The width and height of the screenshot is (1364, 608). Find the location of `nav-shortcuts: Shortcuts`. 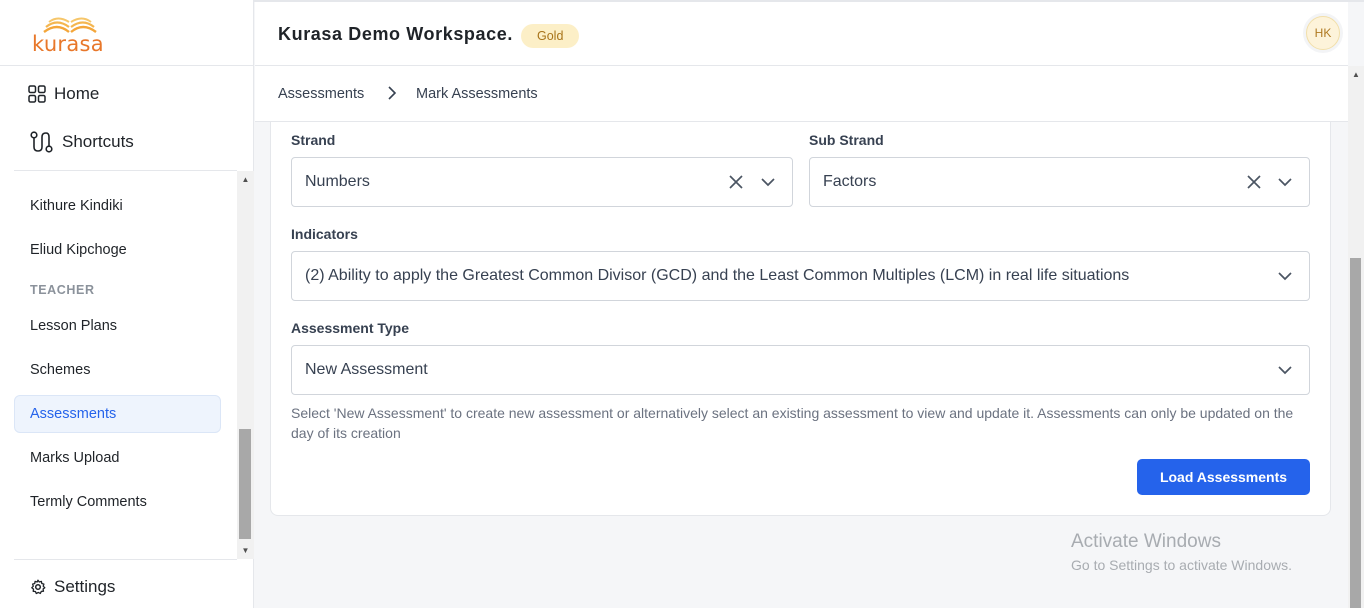

nav-shortcuts: Shortcuts is located at coordinates (82, 142).